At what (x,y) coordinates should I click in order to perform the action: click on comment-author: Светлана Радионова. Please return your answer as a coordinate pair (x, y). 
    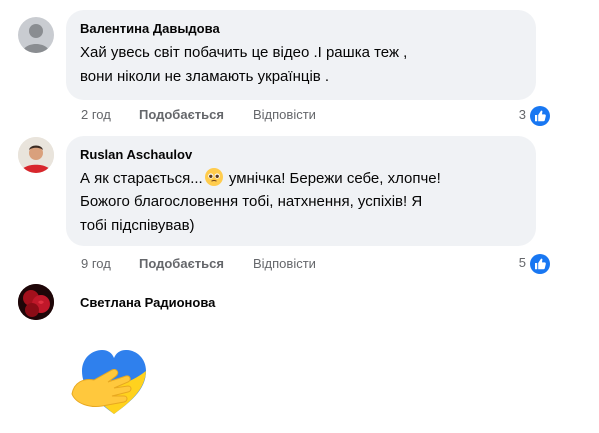
    Looking at the image, I should click on (147, 302).